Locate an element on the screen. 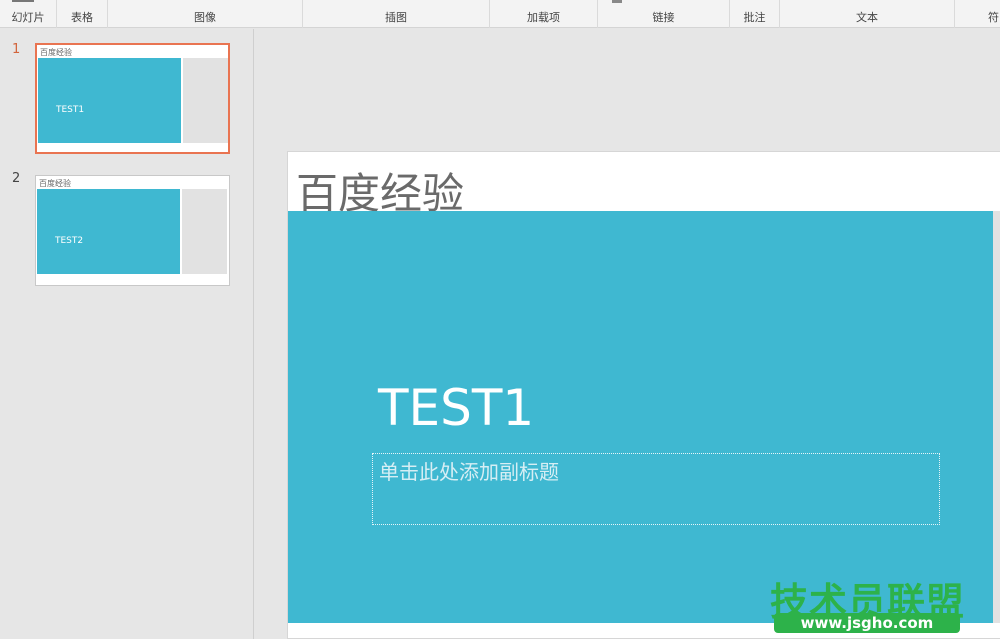 The height and width of the screenshot is (639, 1000). ribbon-group-images: 图像 is located at coordinates (205, 14).